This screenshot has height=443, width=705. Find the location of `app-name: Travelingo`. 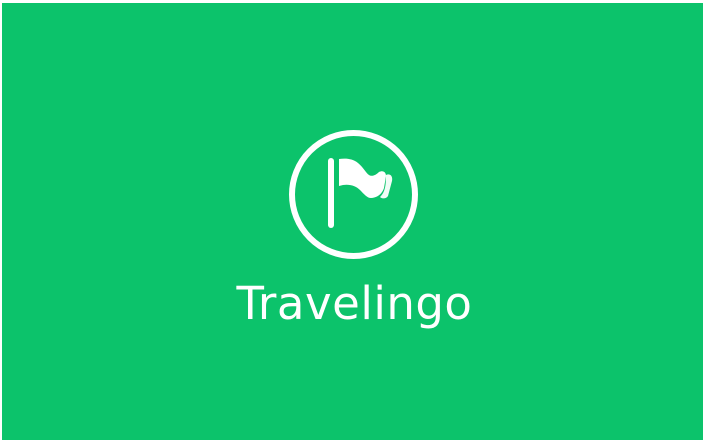

app-name: Travelingo is located at coordinates (354, 303).